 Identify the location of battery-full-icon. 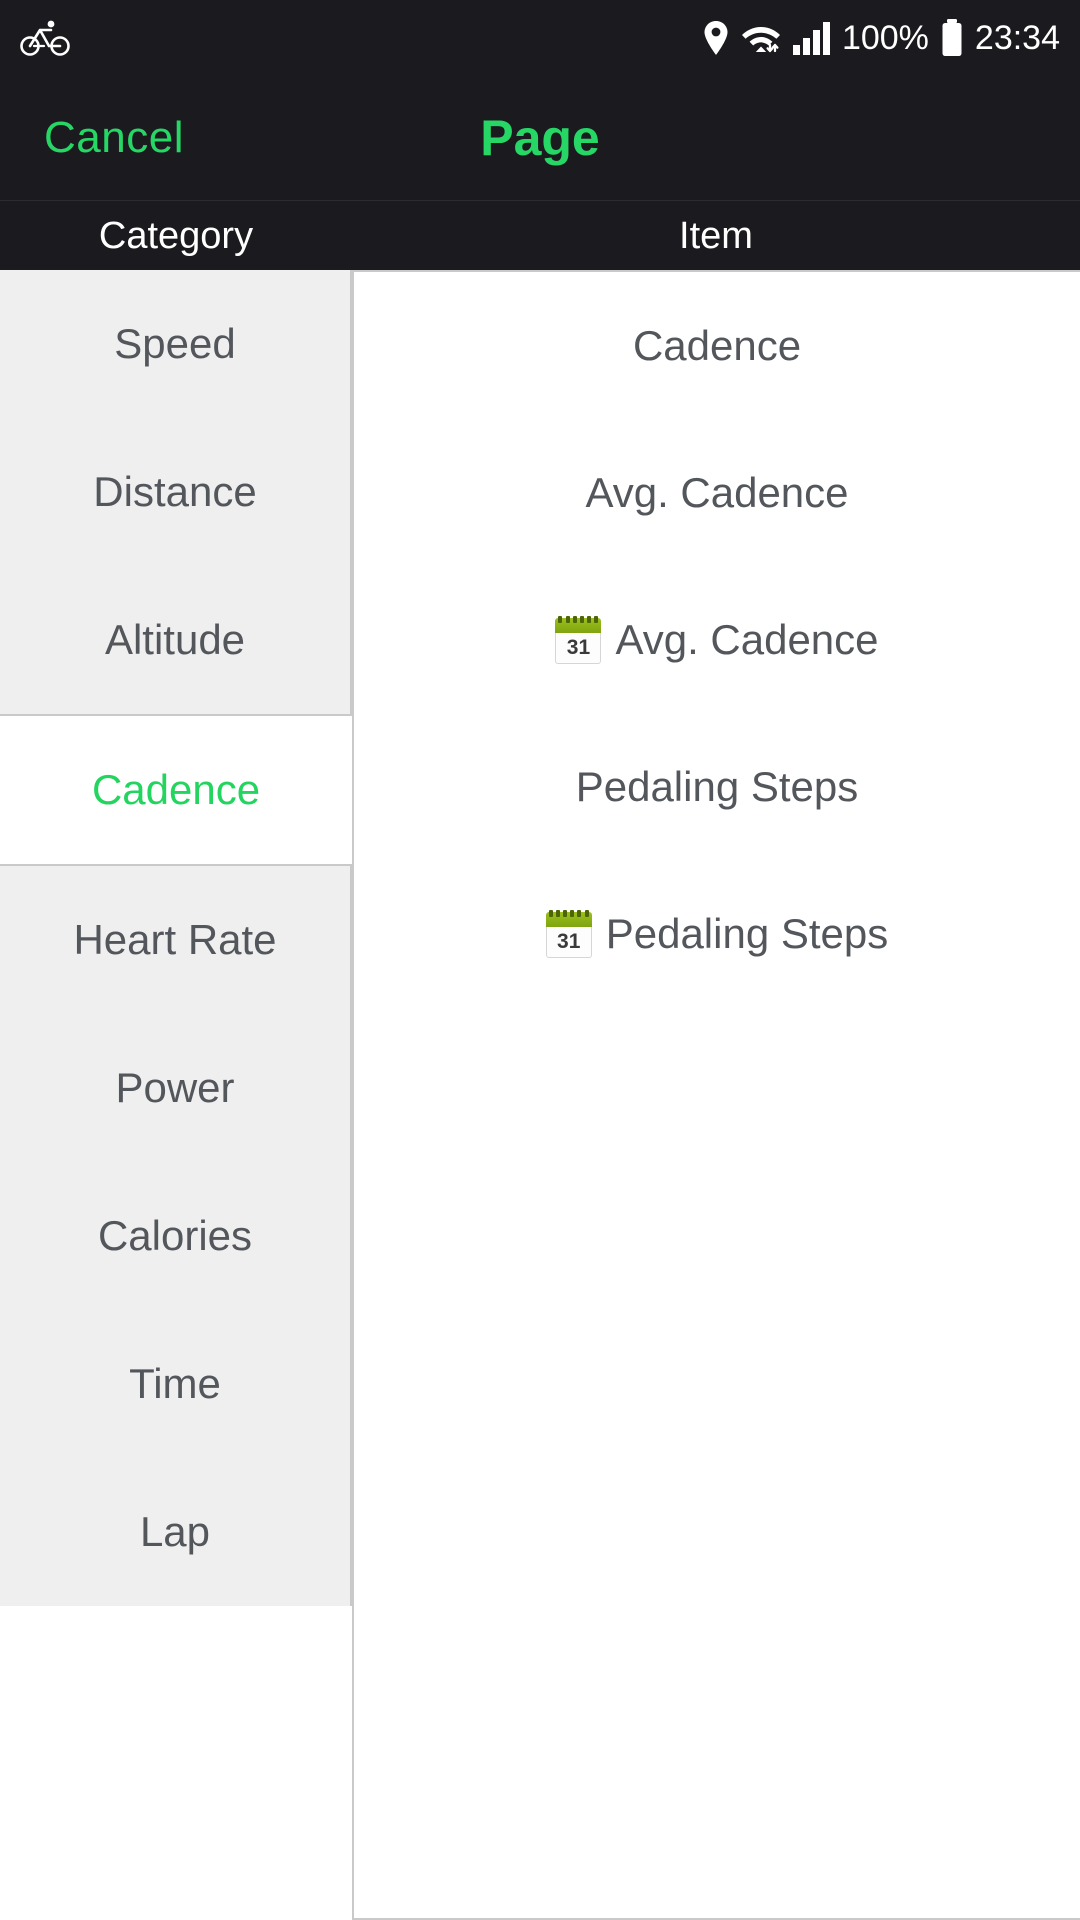
(952, 38).